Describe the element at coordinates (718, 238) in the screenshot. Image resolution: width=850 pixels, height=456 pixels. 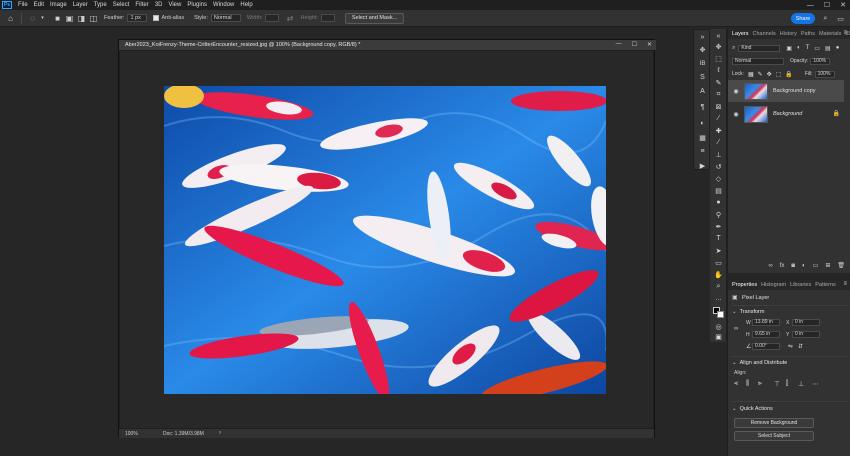
I see `type-icon: T` at that location.